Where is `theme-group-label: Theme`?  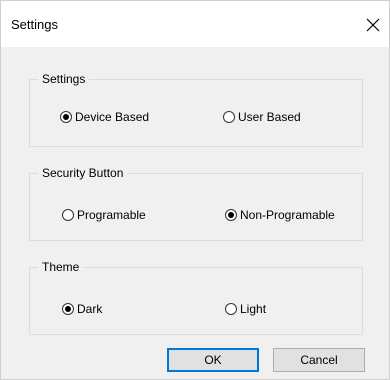
theme-group-label: Theme is located at coordinates (61, 267).